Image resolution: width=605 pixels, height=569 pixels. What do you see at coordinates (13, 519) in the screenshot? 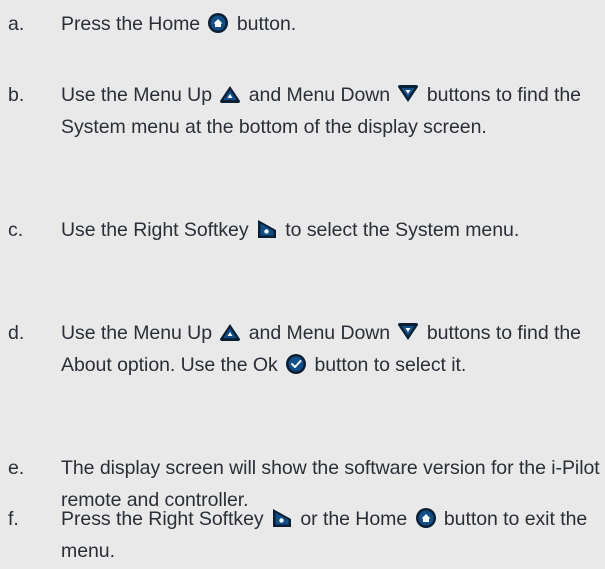
I see `step-letter: f.` at bounding box center [13, 519].